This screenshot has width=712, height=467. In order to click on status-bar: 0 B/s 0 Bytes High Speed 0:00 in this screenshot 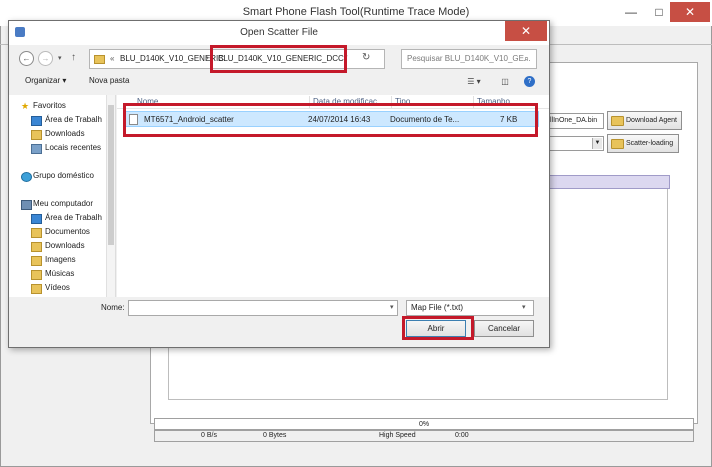, I will do `click(424, 436)`.